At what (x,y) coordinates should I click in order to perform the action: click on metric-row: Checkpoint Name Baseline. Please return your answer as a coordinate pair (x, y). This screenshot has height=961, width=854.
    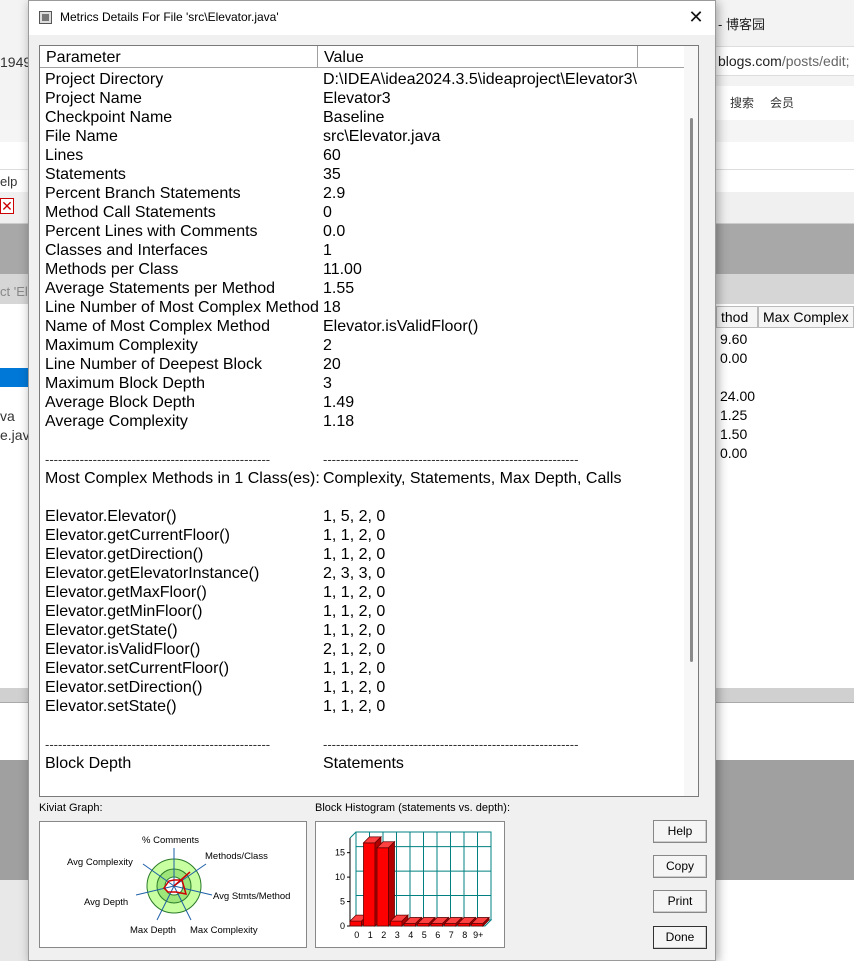
    Looking at the image, I should click on (362, 117).